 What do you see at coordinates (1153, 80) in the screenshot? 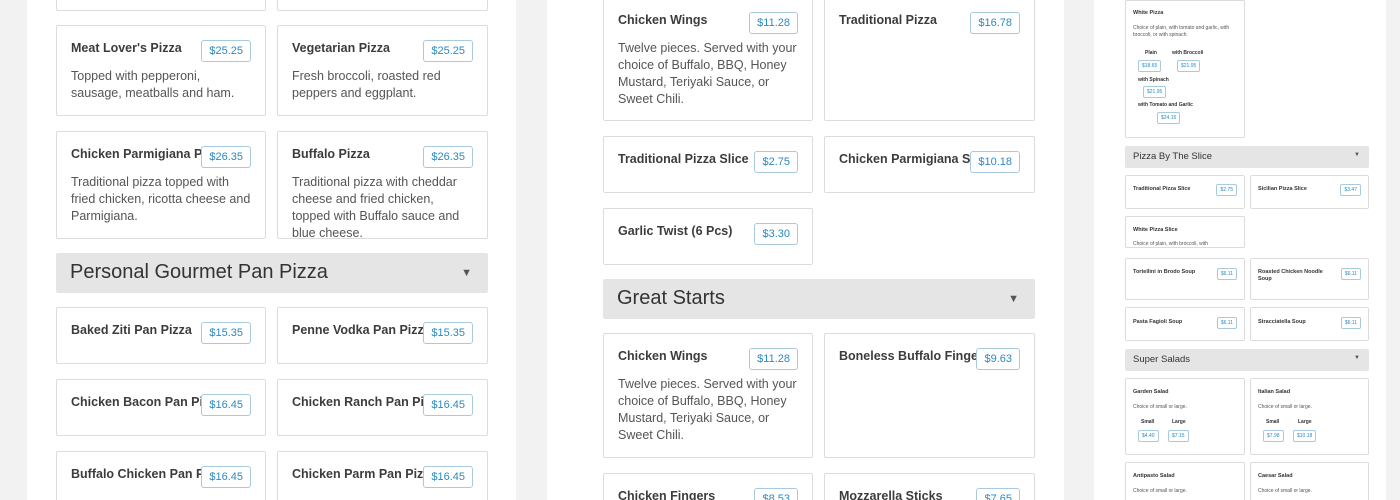
I see `option-label: with Spinach` at bounding box center [1153, 80].